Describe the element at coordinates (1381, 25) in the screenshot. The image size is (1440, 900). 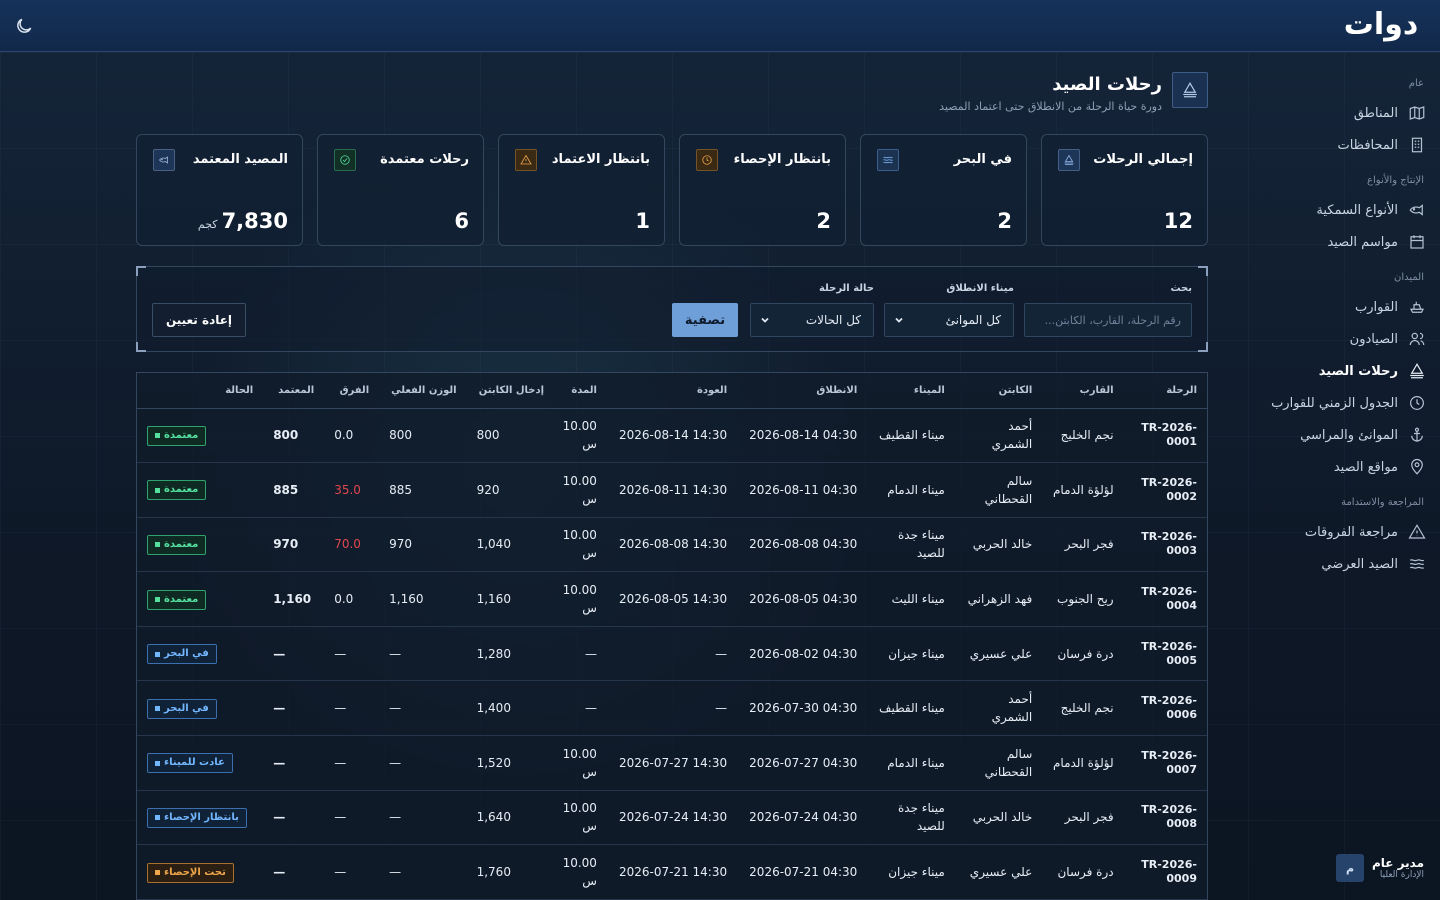
I see `app-logo: دوات` at that location.